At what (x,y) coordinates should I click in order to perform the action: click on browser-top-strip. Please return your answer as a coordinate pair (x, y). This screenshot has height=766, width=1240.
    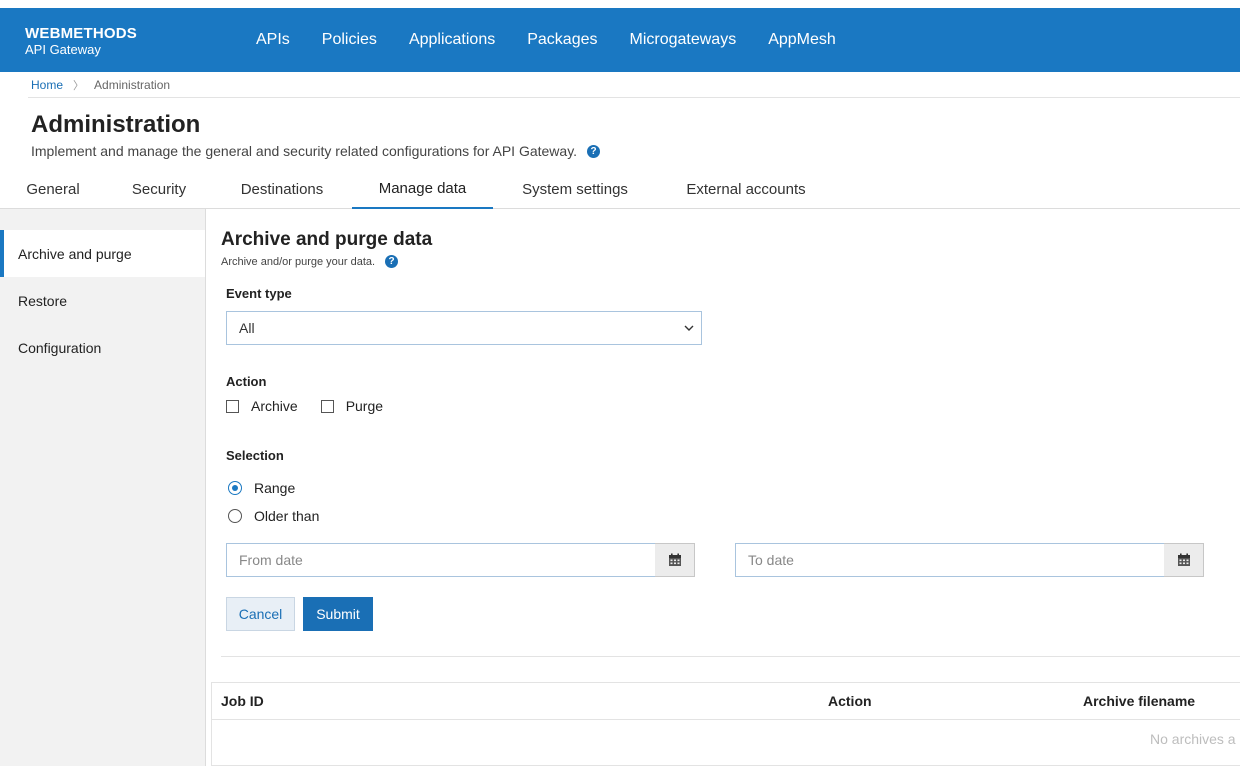
    Looking at the image, I should click on (620, 4).